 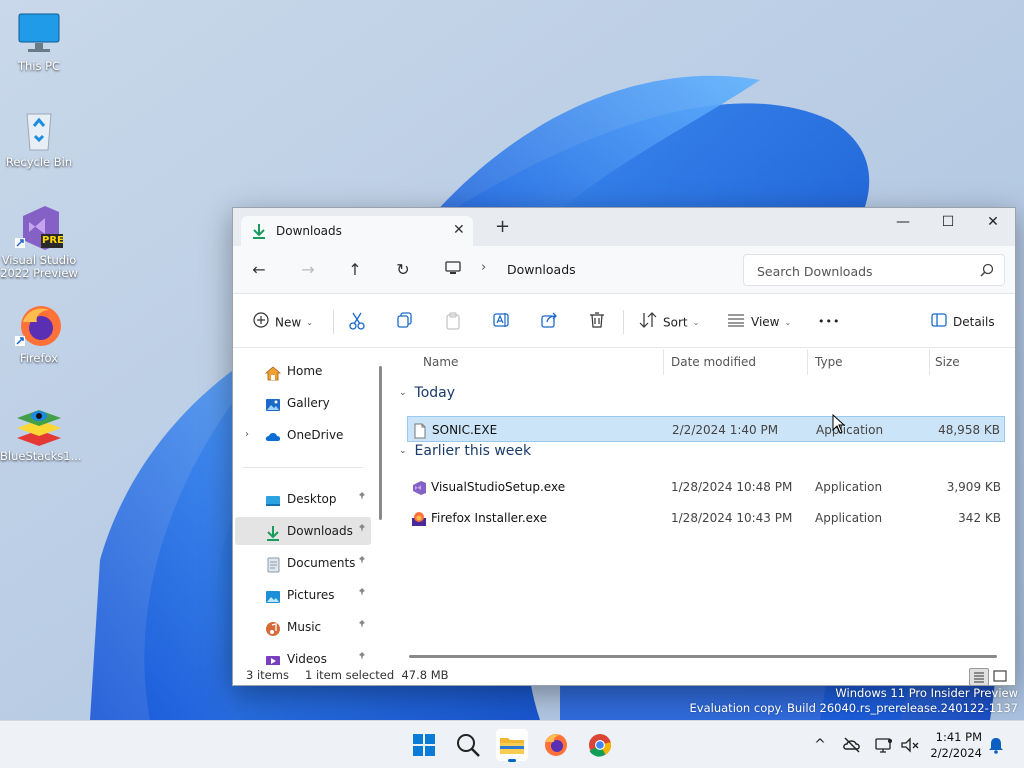 What do you see at coordinates (648, 323) in the screenshot?
I see `sort-icon` at bounding box center [648, 323].